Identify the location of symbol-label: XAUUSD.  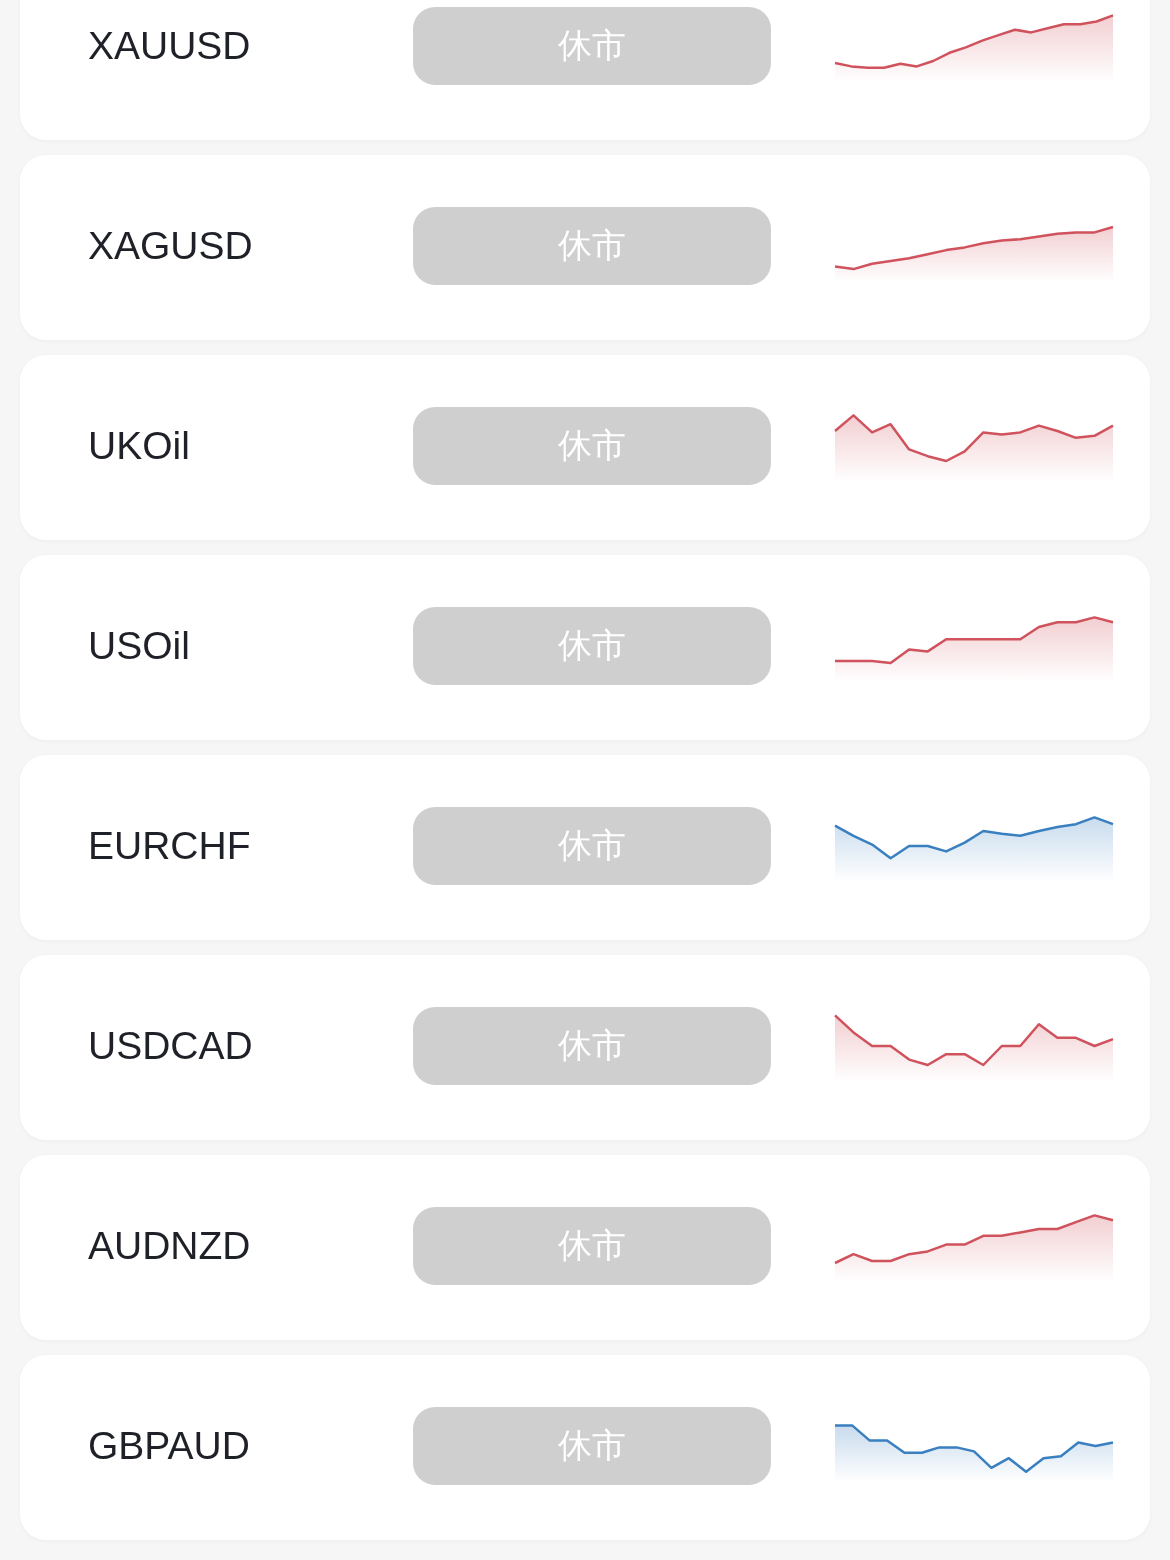
(170, 46).